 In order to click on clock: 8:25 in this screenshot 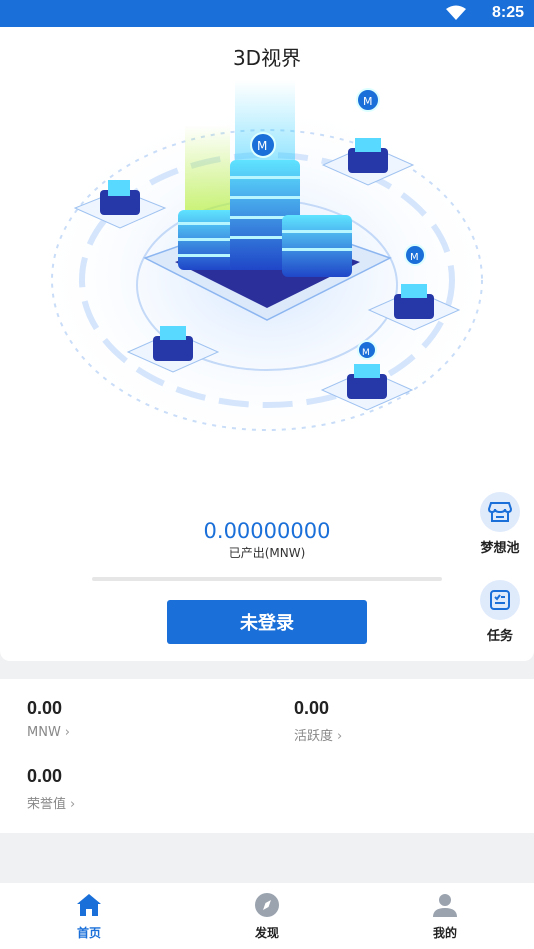, I will do `click(507, 12)`.